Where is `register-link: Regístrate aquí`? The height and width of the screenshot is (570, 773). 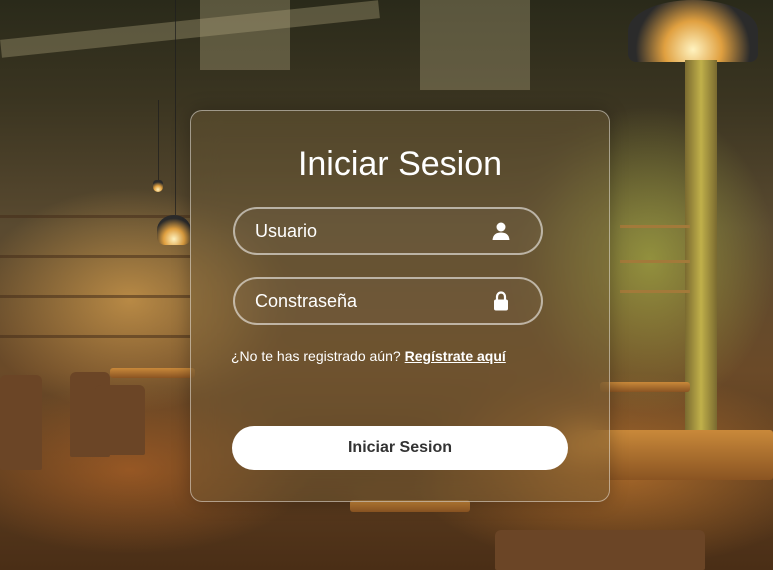
register-link: Regístrate aquí is located at coordinates (455, 356).